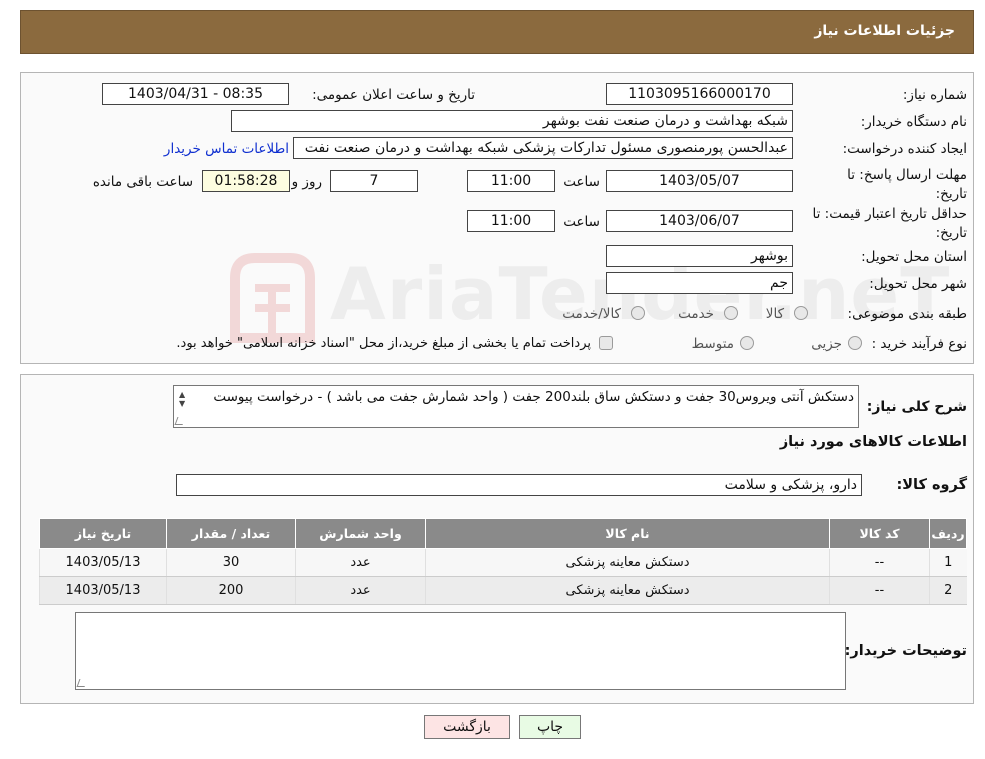 The image size is (985, 759). I want to click on buyer-notes-label: توضیحات خریدار:, so click(905, 651).